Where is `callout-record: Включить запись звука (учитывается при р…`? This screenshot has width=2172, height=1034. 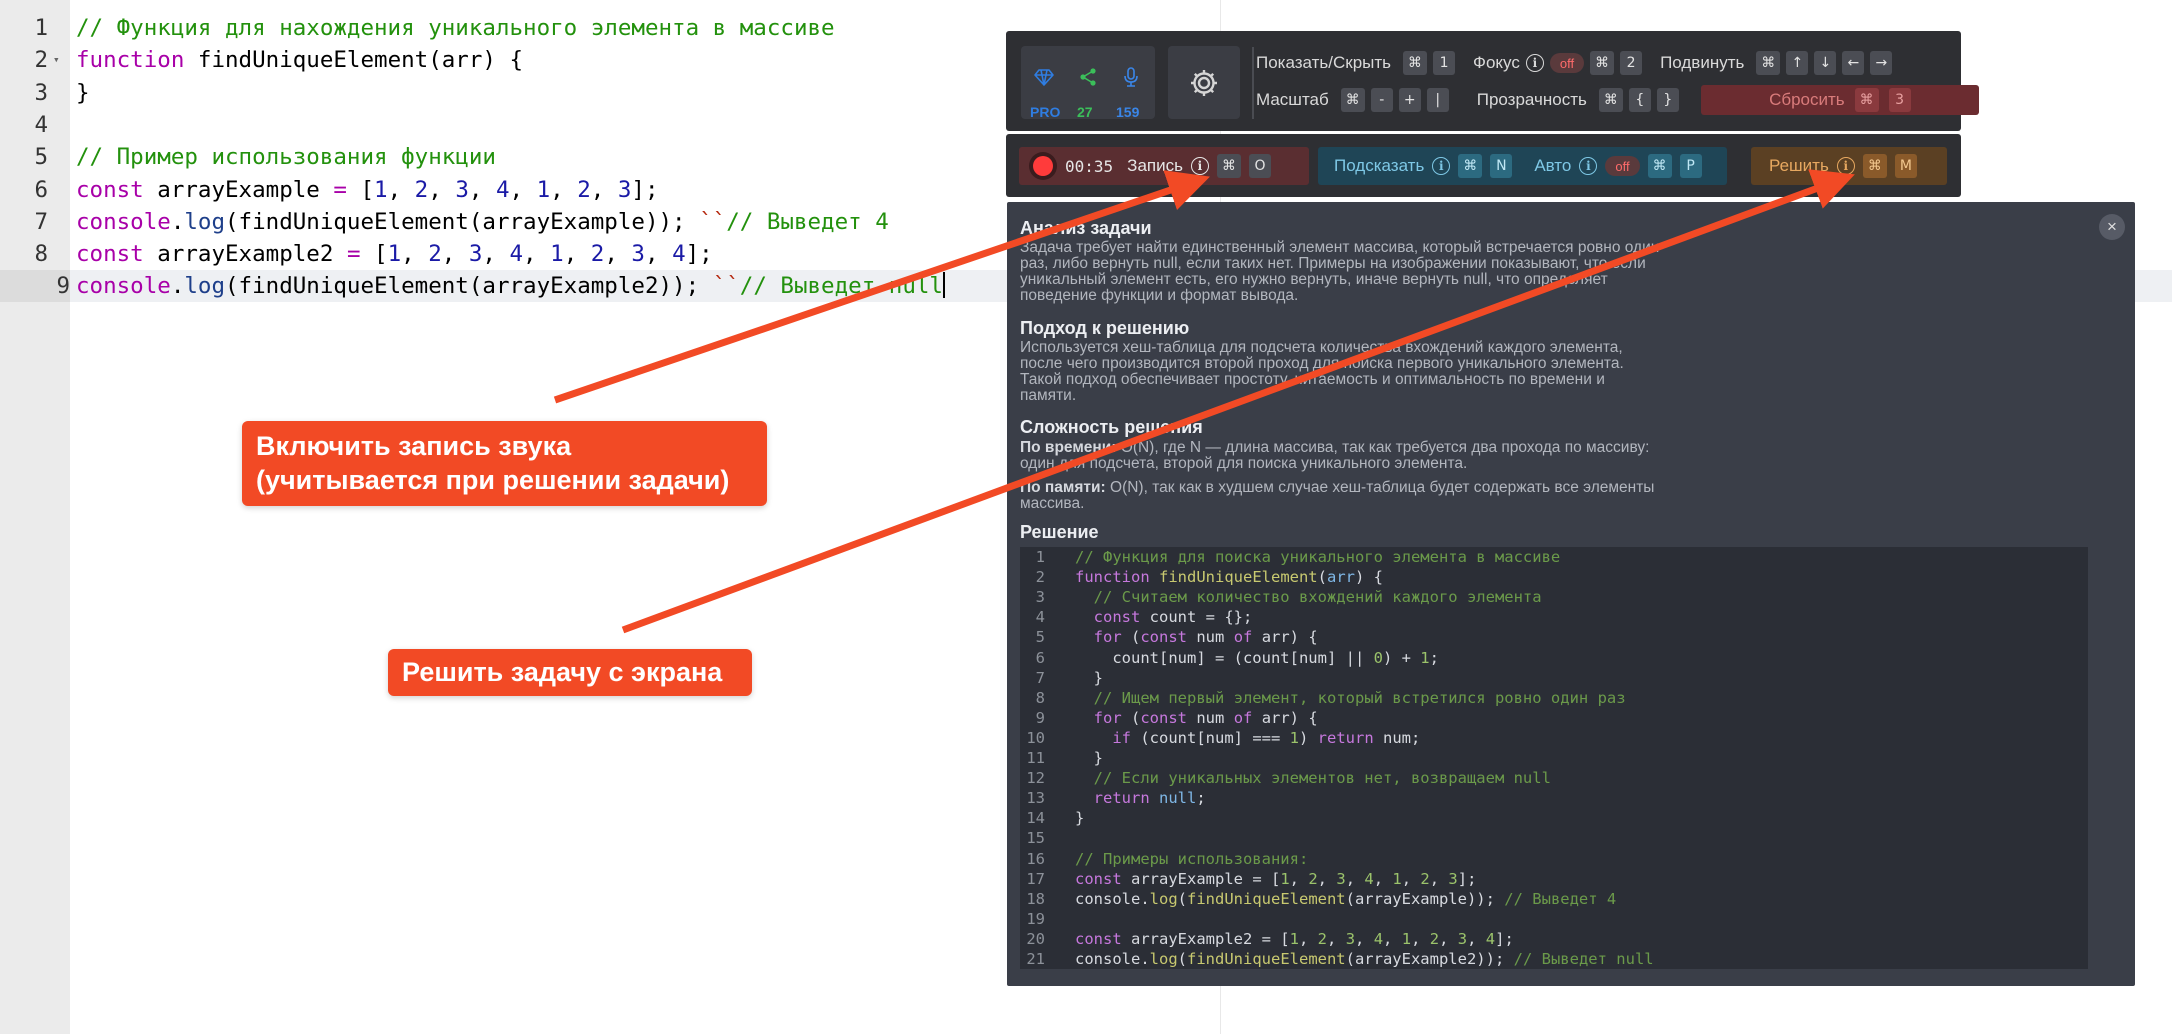
callout-record: Включить запись звука (учитывается при р… is located at coordinates (504, 463).